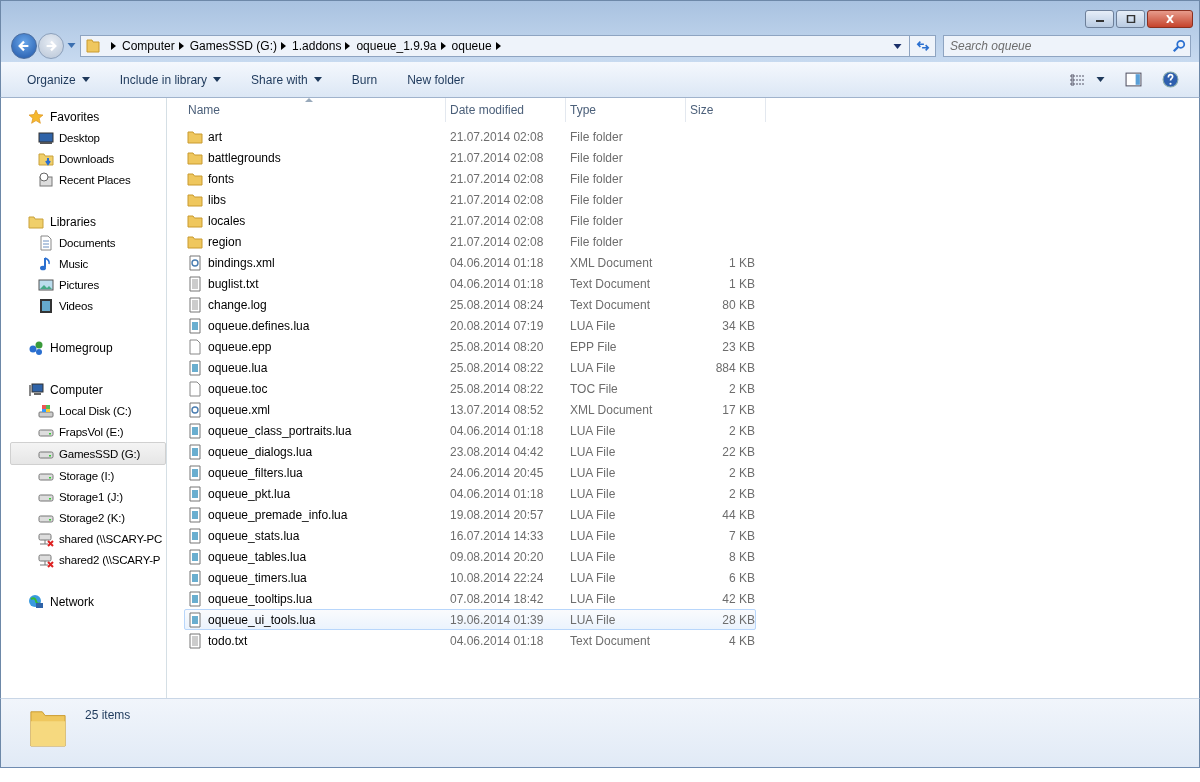 The width and height of the screenshot is (1200, 782). What do you see at coordinates (497, 346) in the screenshot?
I see `date-cell-text: 25.08.2014 08:20` at bounding box center [497, 346].